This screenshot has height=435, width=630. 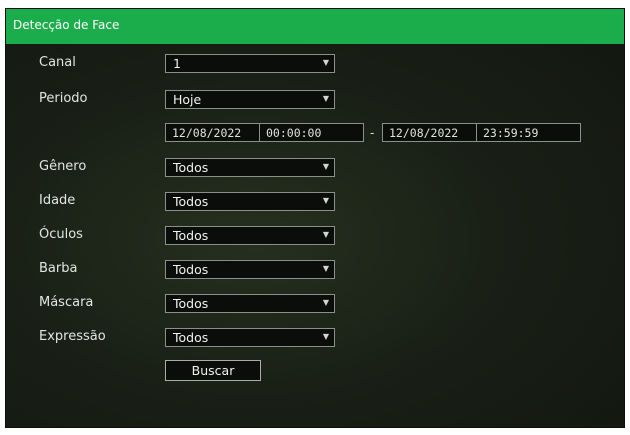 I want to click on end-time: 23:59:59, so click(x=510, y=133).